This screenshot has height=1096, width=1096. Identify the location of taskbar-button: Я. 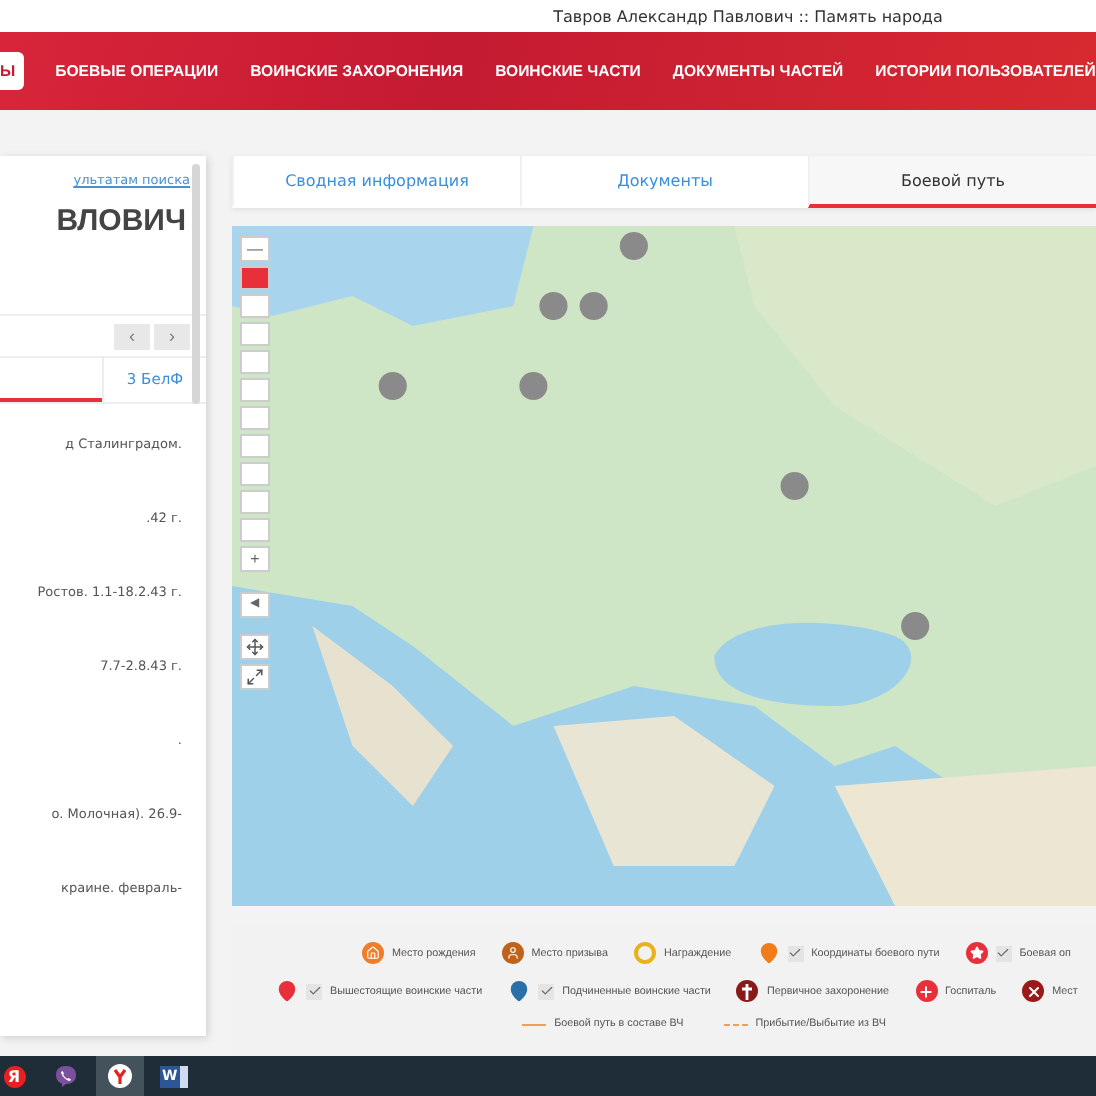
(18, 1076).